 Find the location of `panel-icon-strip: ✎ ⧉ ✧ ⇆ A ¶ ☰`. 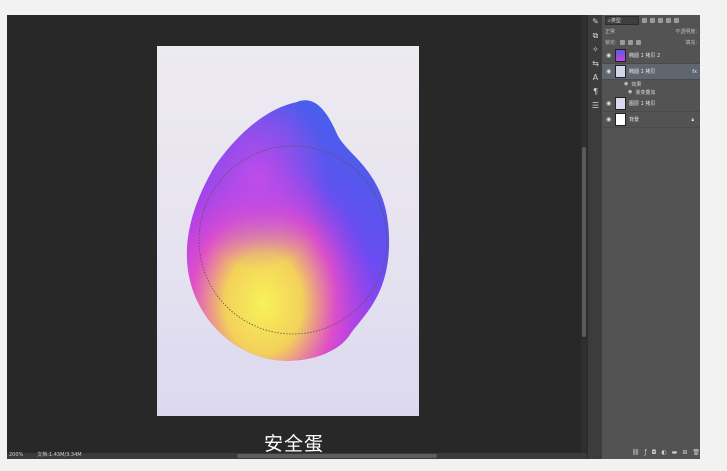

panel-icon-strip: ✎ ⧉ ✧ ⇆ A ¶ ☰ is located at coordinates (595, 237).